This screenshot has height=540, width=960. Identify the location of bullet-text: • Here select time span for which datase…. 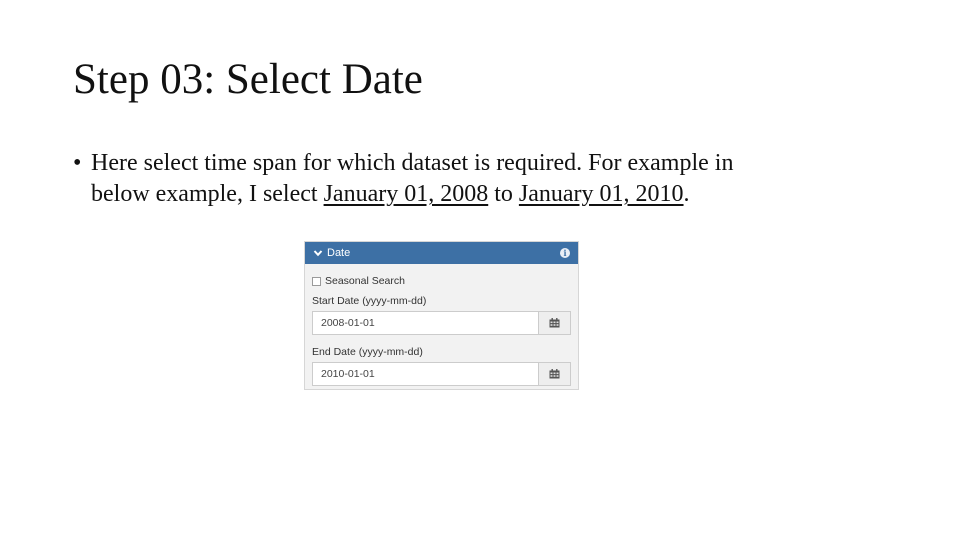
(473, 179).